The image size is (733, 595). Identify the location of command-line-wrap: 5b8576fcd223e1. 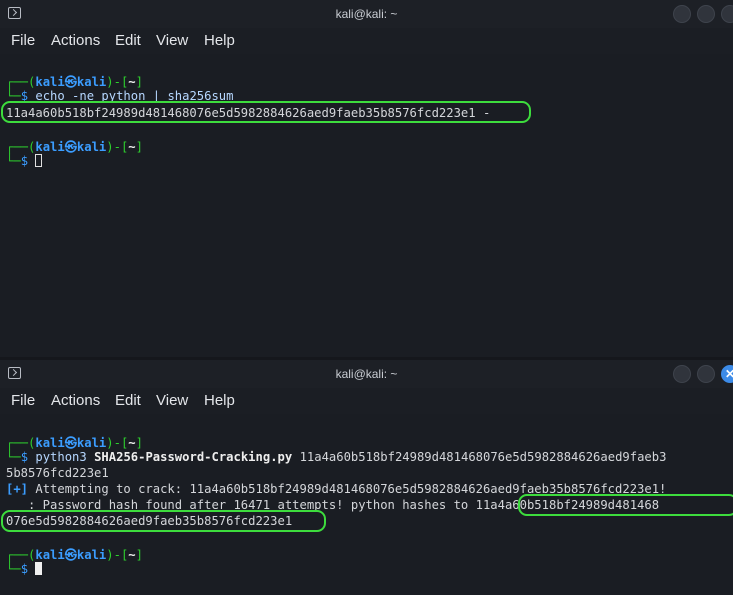
(57, 473).